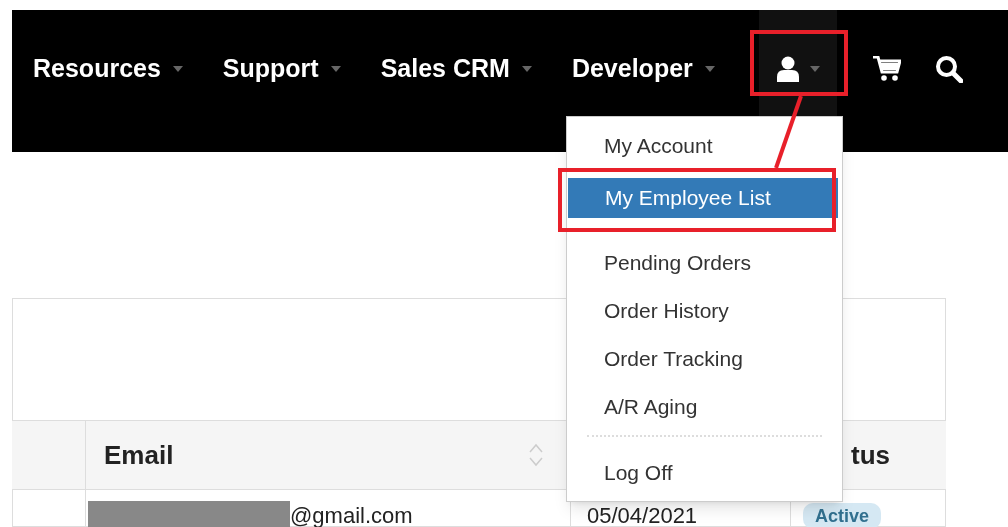 This screenshot has height=527, width=1008. What do you see at coordinates (703, 198) in the screenshot?
I see `menu-item: My Employee List` at bounding box center [703, 198].